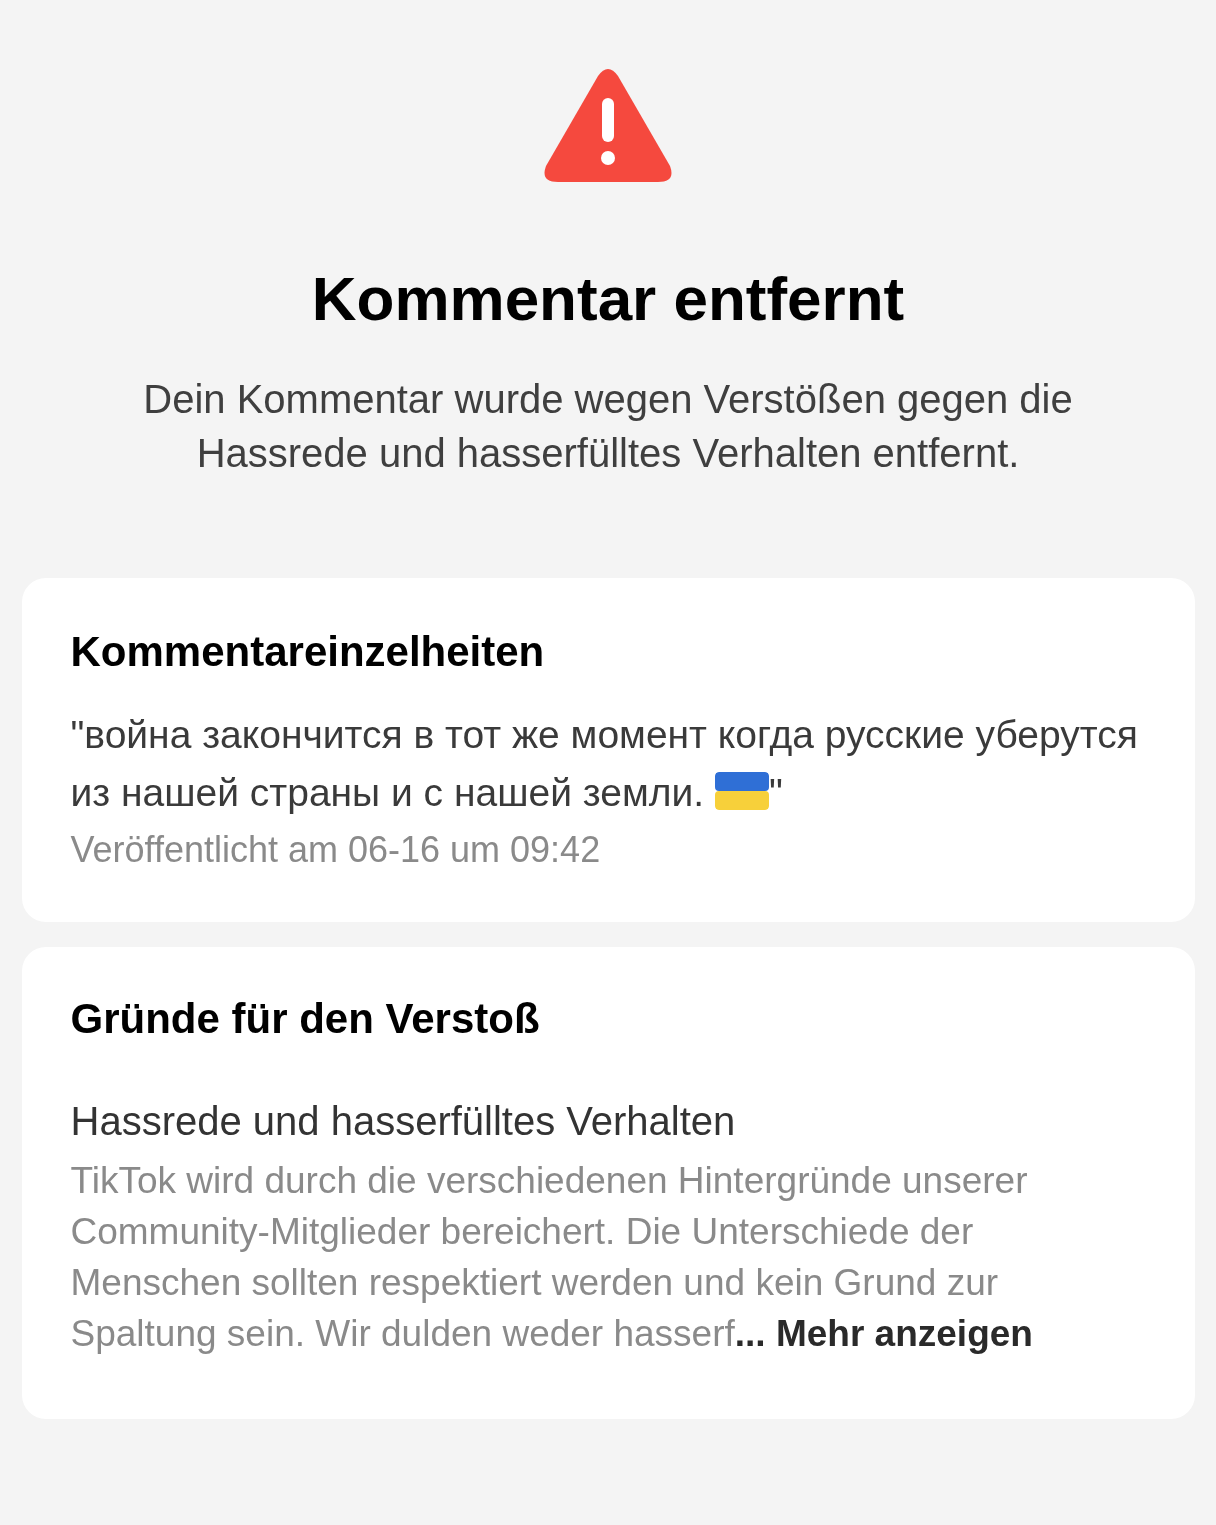 This screenshot has height=1525, width=1216. What do you see at coordinates (604, 764) in the screenshot?
I see `comment-text: "война закончится в тот же момент когда русские уберутся из нашей страны и с нашей земли. "` at bounding box center [604, 764].